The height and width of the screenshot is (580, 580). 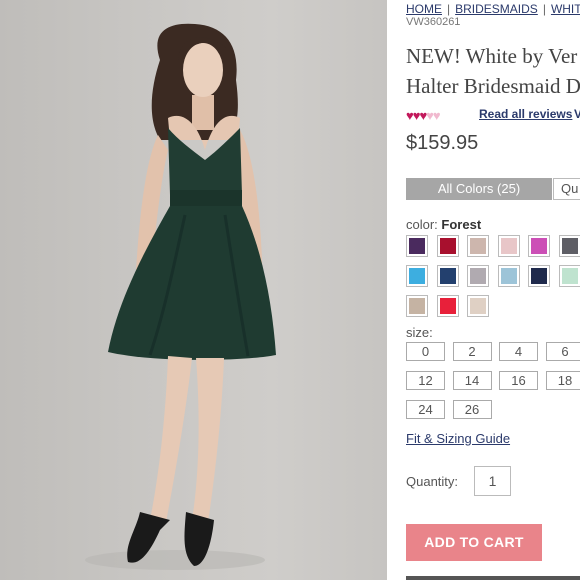 I want to click on size-option-button: 18, so click(x=562, y=380).